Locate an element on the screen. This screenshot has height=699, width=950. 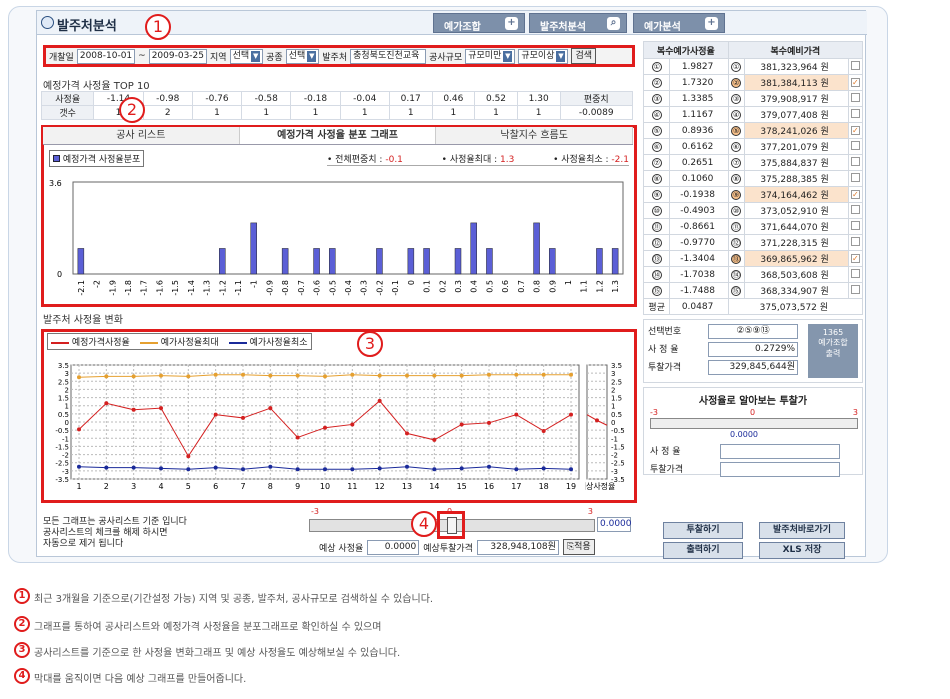
rate-value-cell: 0.1060 is located at coordinates (699, 178).